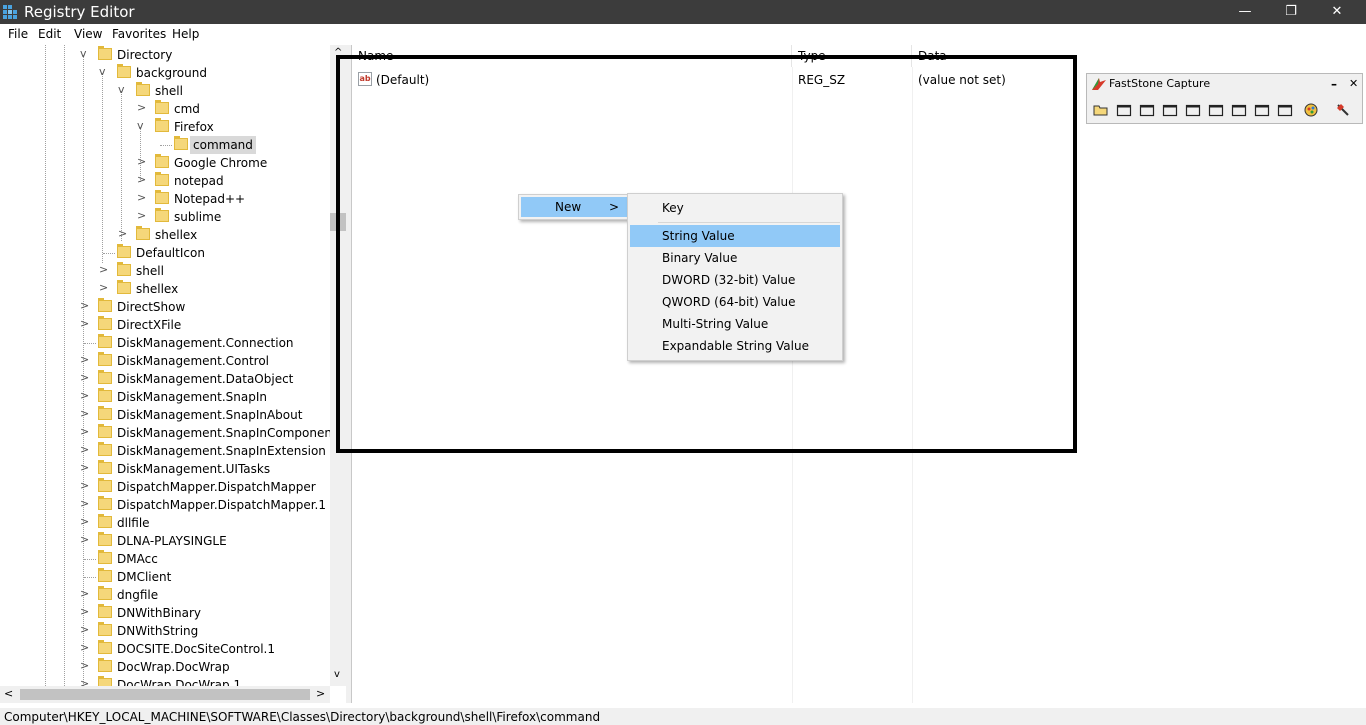 The width and height of the screenshot is (1366, 725). What do you see at coordinates (1334, 84) in the screenshot?
I see `faststone-minimize-button: –` at bounding box center [1334, 84].